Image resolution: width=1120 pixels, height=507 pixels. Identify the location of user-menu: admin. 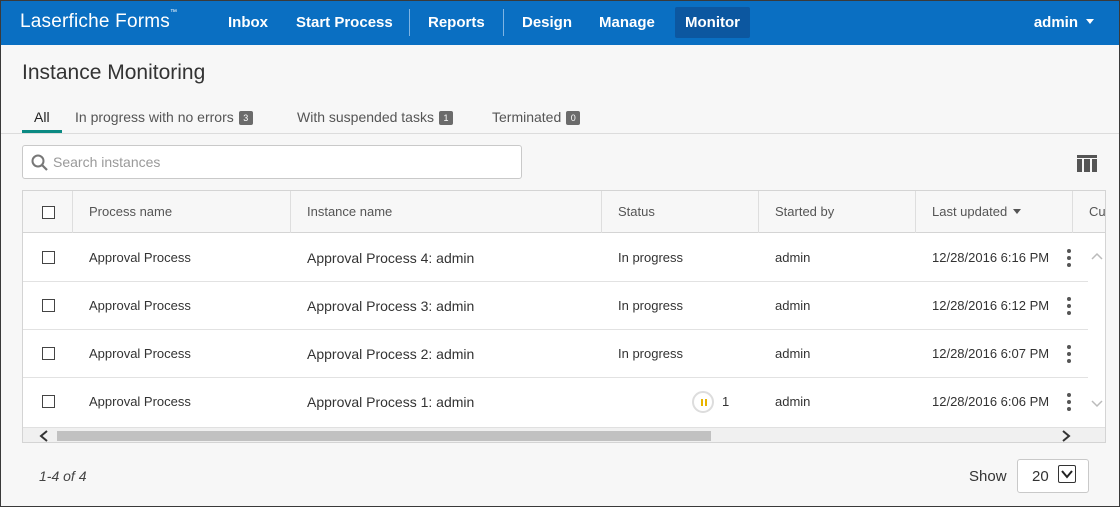
(1064, 22).